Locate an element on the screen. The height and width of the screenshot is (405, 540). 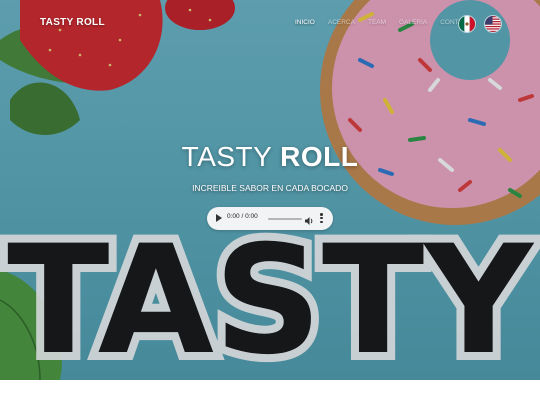
play-icon is located at coordinates (219, 218).